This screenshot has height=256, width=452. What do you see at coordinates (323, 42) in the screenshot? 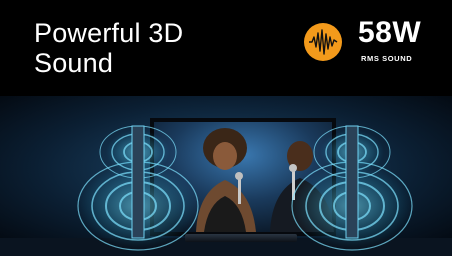
I see `waveform-icon` at bounding box center [323, 42].